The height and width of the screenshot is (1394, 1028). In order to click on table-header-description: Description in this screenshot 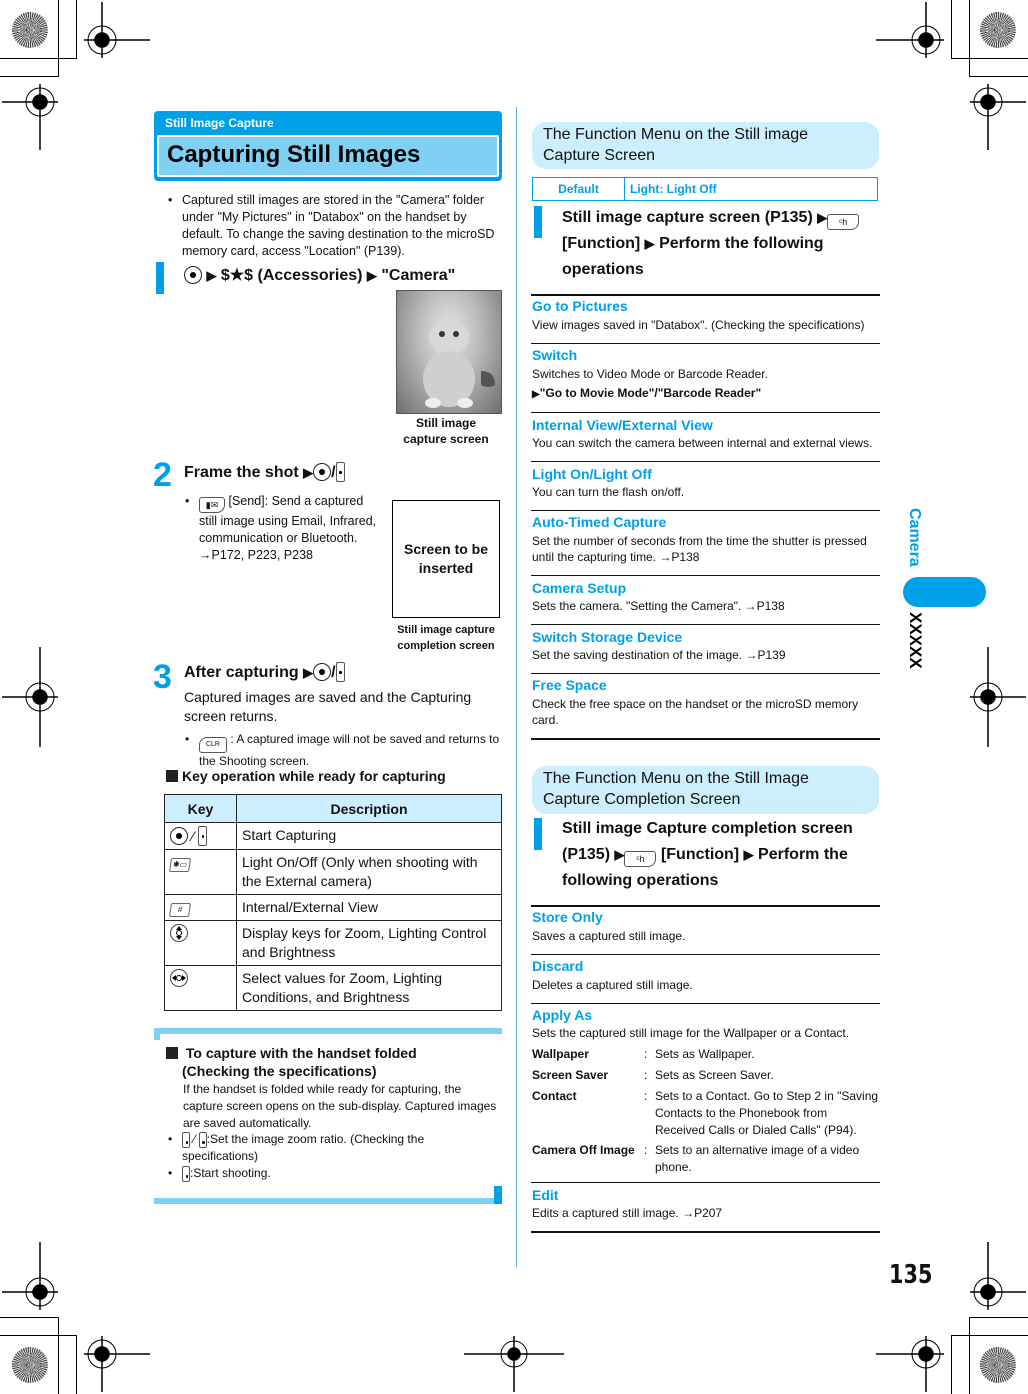, I will do `click(369, 808)`.